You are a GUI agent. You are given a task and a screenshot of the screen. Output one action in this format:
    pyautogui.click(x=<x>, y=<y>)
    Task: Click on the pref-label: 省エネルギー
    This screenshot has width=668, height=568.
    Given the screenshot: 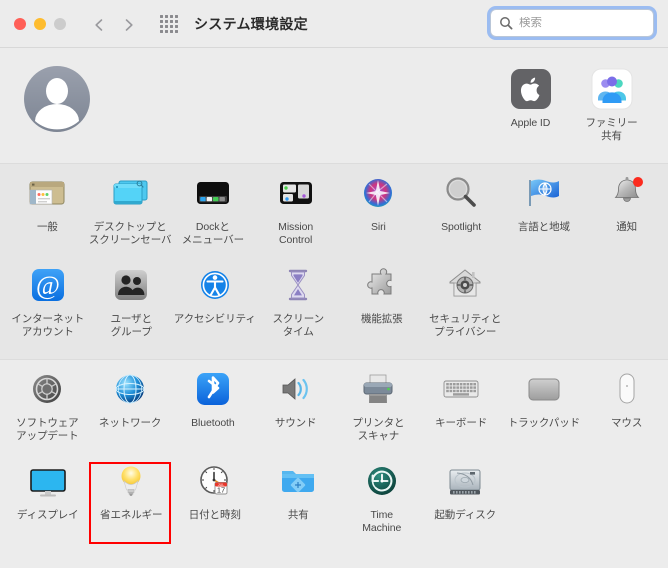 What is the action you would take?
    pyautogui.click(x=131, y=515)
    